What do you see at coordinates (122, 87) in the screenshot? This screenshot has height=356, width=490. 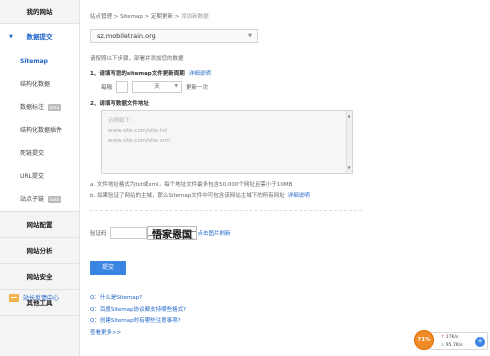 I see `frequency-input` at bounding box center [122, 87].